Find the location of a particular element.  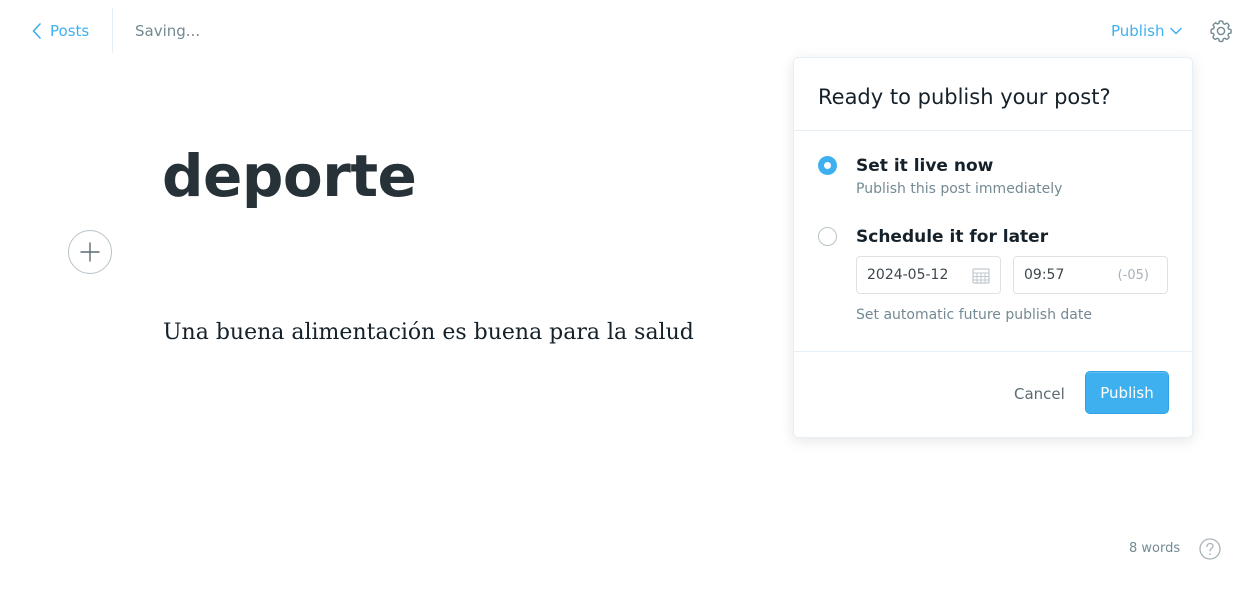

publish-menu-trigger: Publish is located at coordinates (1147, 31).